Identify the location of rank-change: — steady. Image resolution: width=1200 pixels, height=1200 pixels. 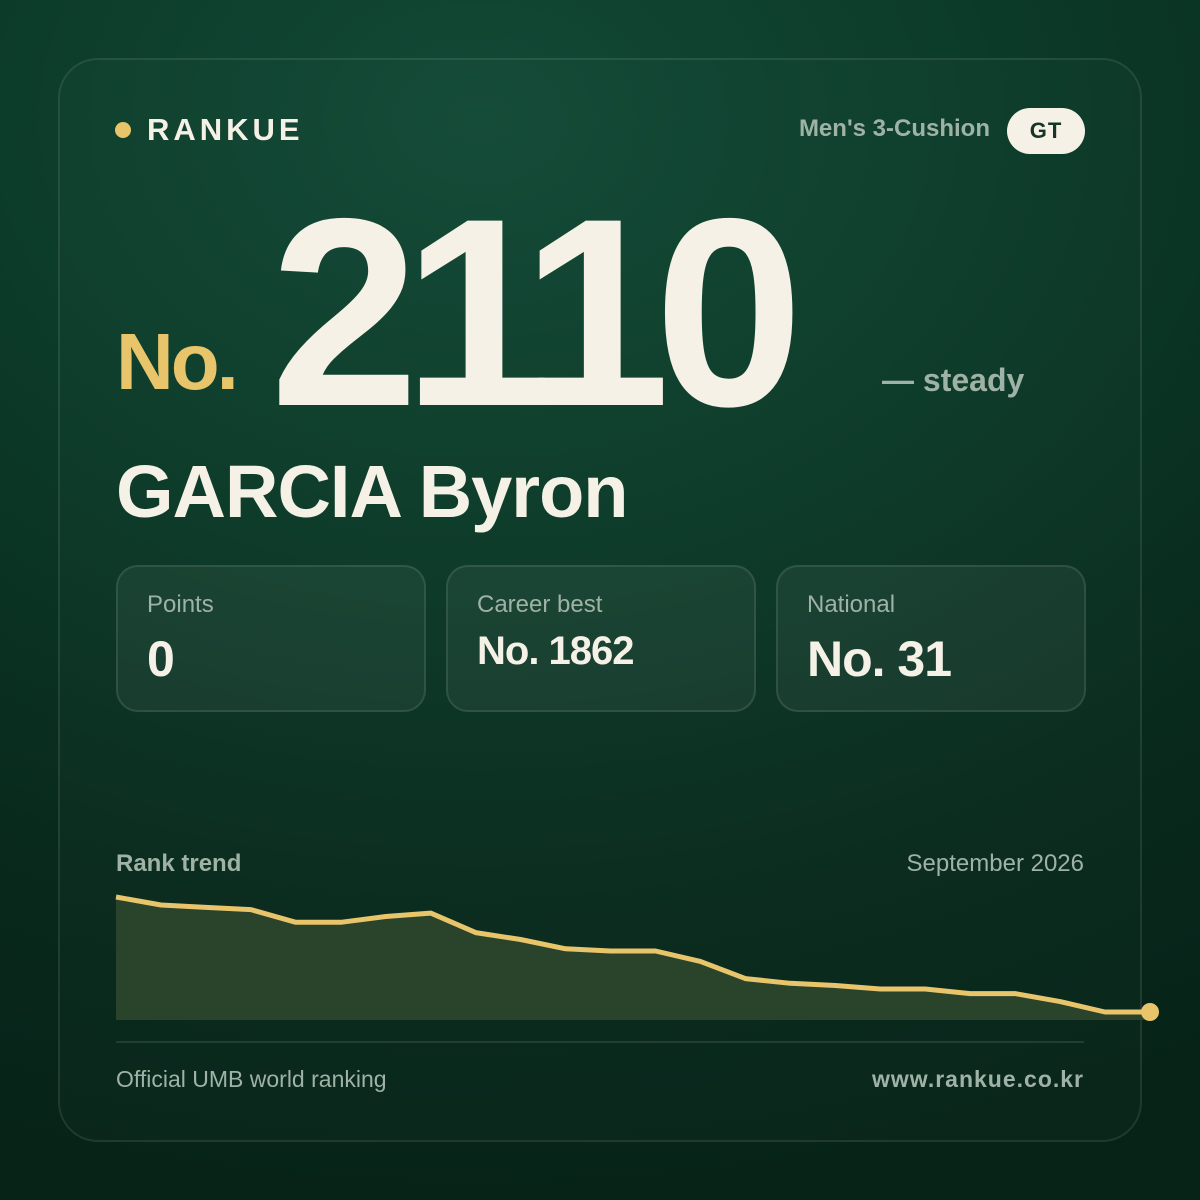
(953, 380).